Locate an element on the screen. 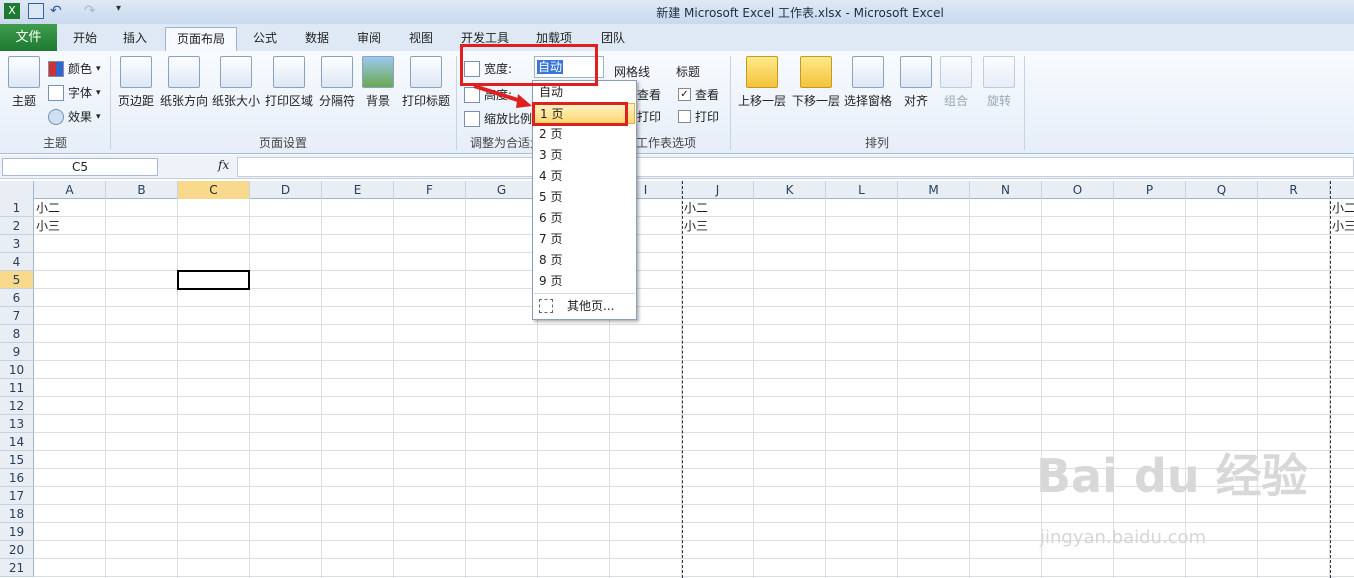 This screenshot has width=1354, height=578. margins-label: 页边距 is located at coordinates (135, 101).